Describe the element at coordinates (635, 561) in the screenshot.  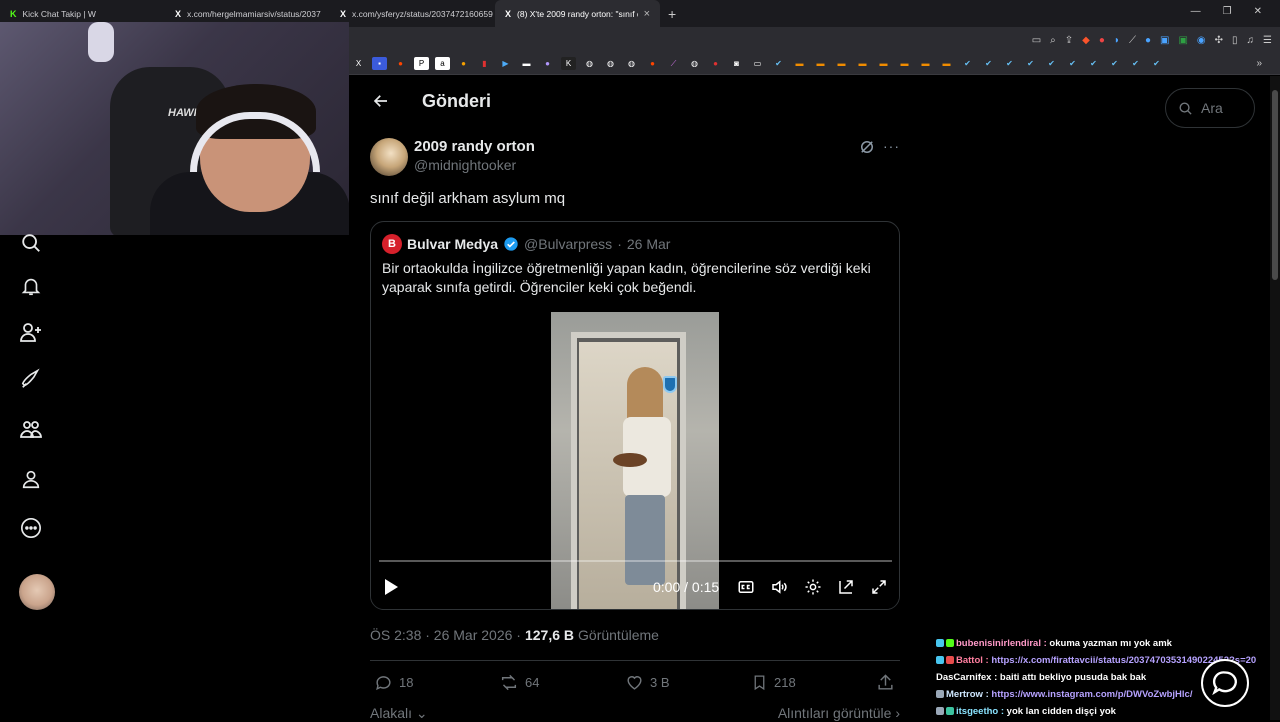
I see `video-progress-bar` at that location.